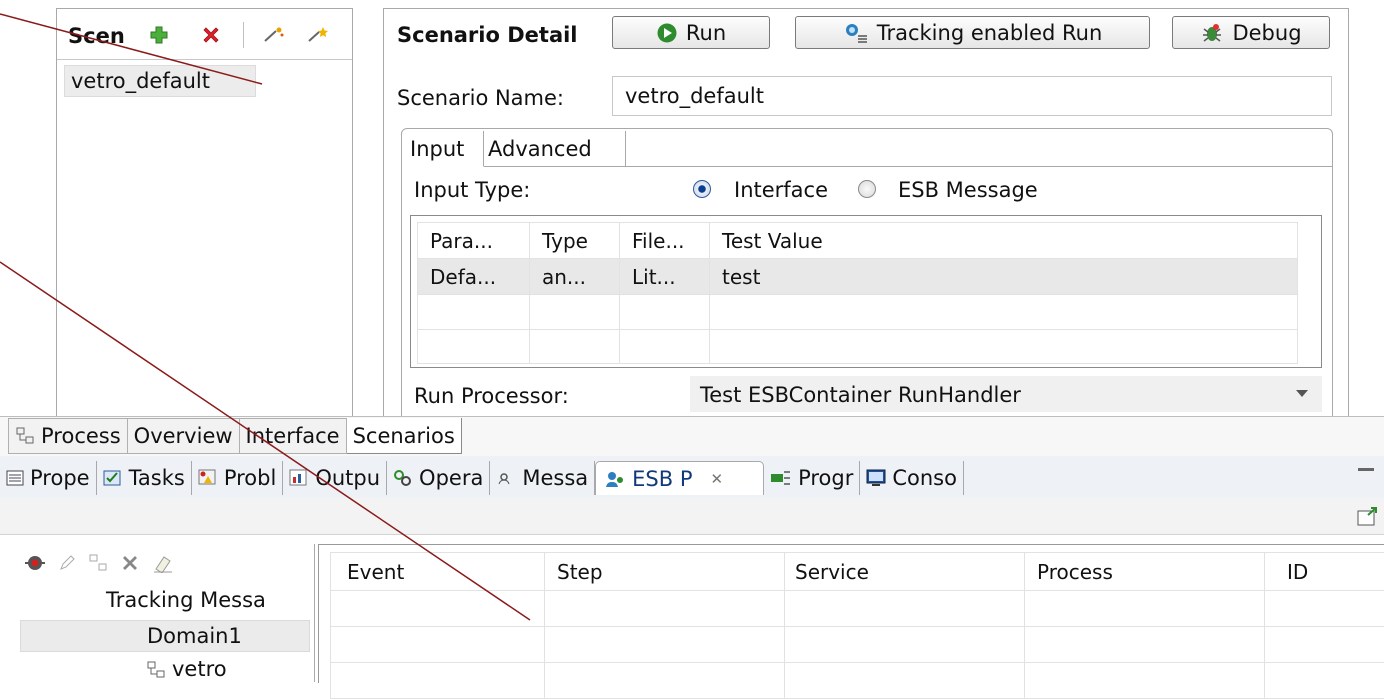  Describe the element at coordinates (540, 149) in the screenshot. I see `tab-advanced-label: Advanced` at that location.